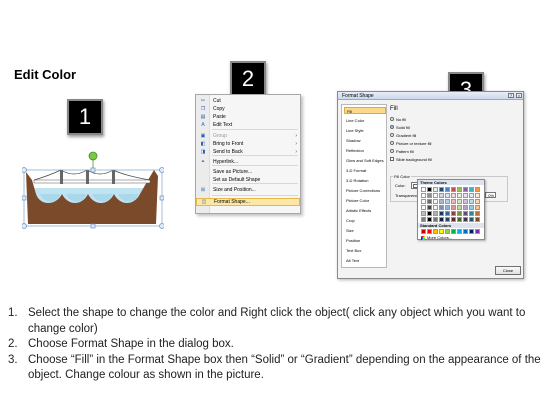 This screenshot has height=420, width=560. Describe the element at coordinates (365, 230) in the screenshot. I see `category-item: Size` at that location.